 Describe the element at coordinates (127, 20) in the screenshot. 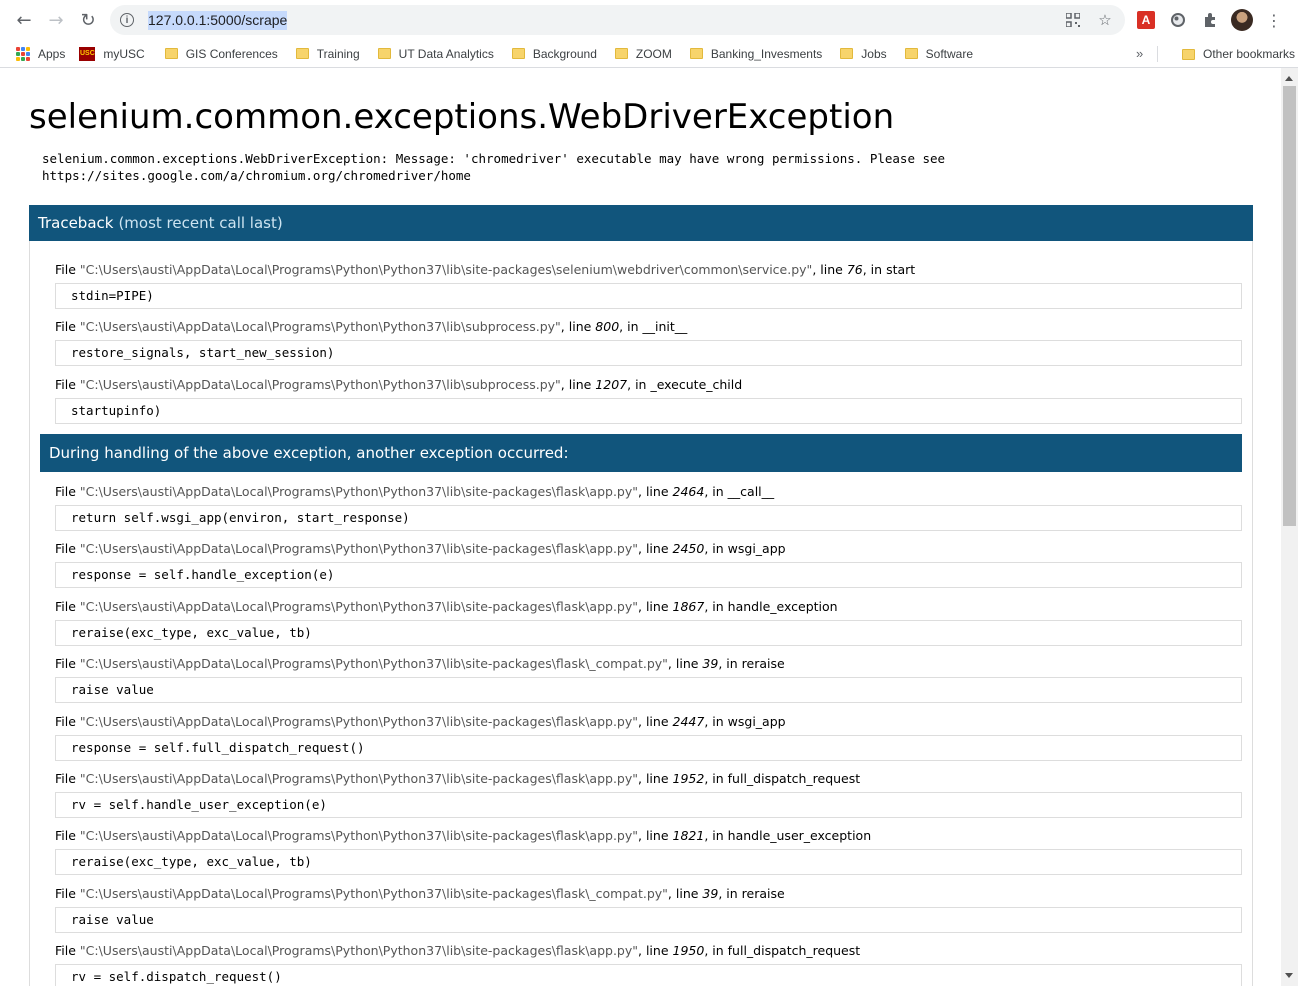

I see `site-info-icon: i` at that location.